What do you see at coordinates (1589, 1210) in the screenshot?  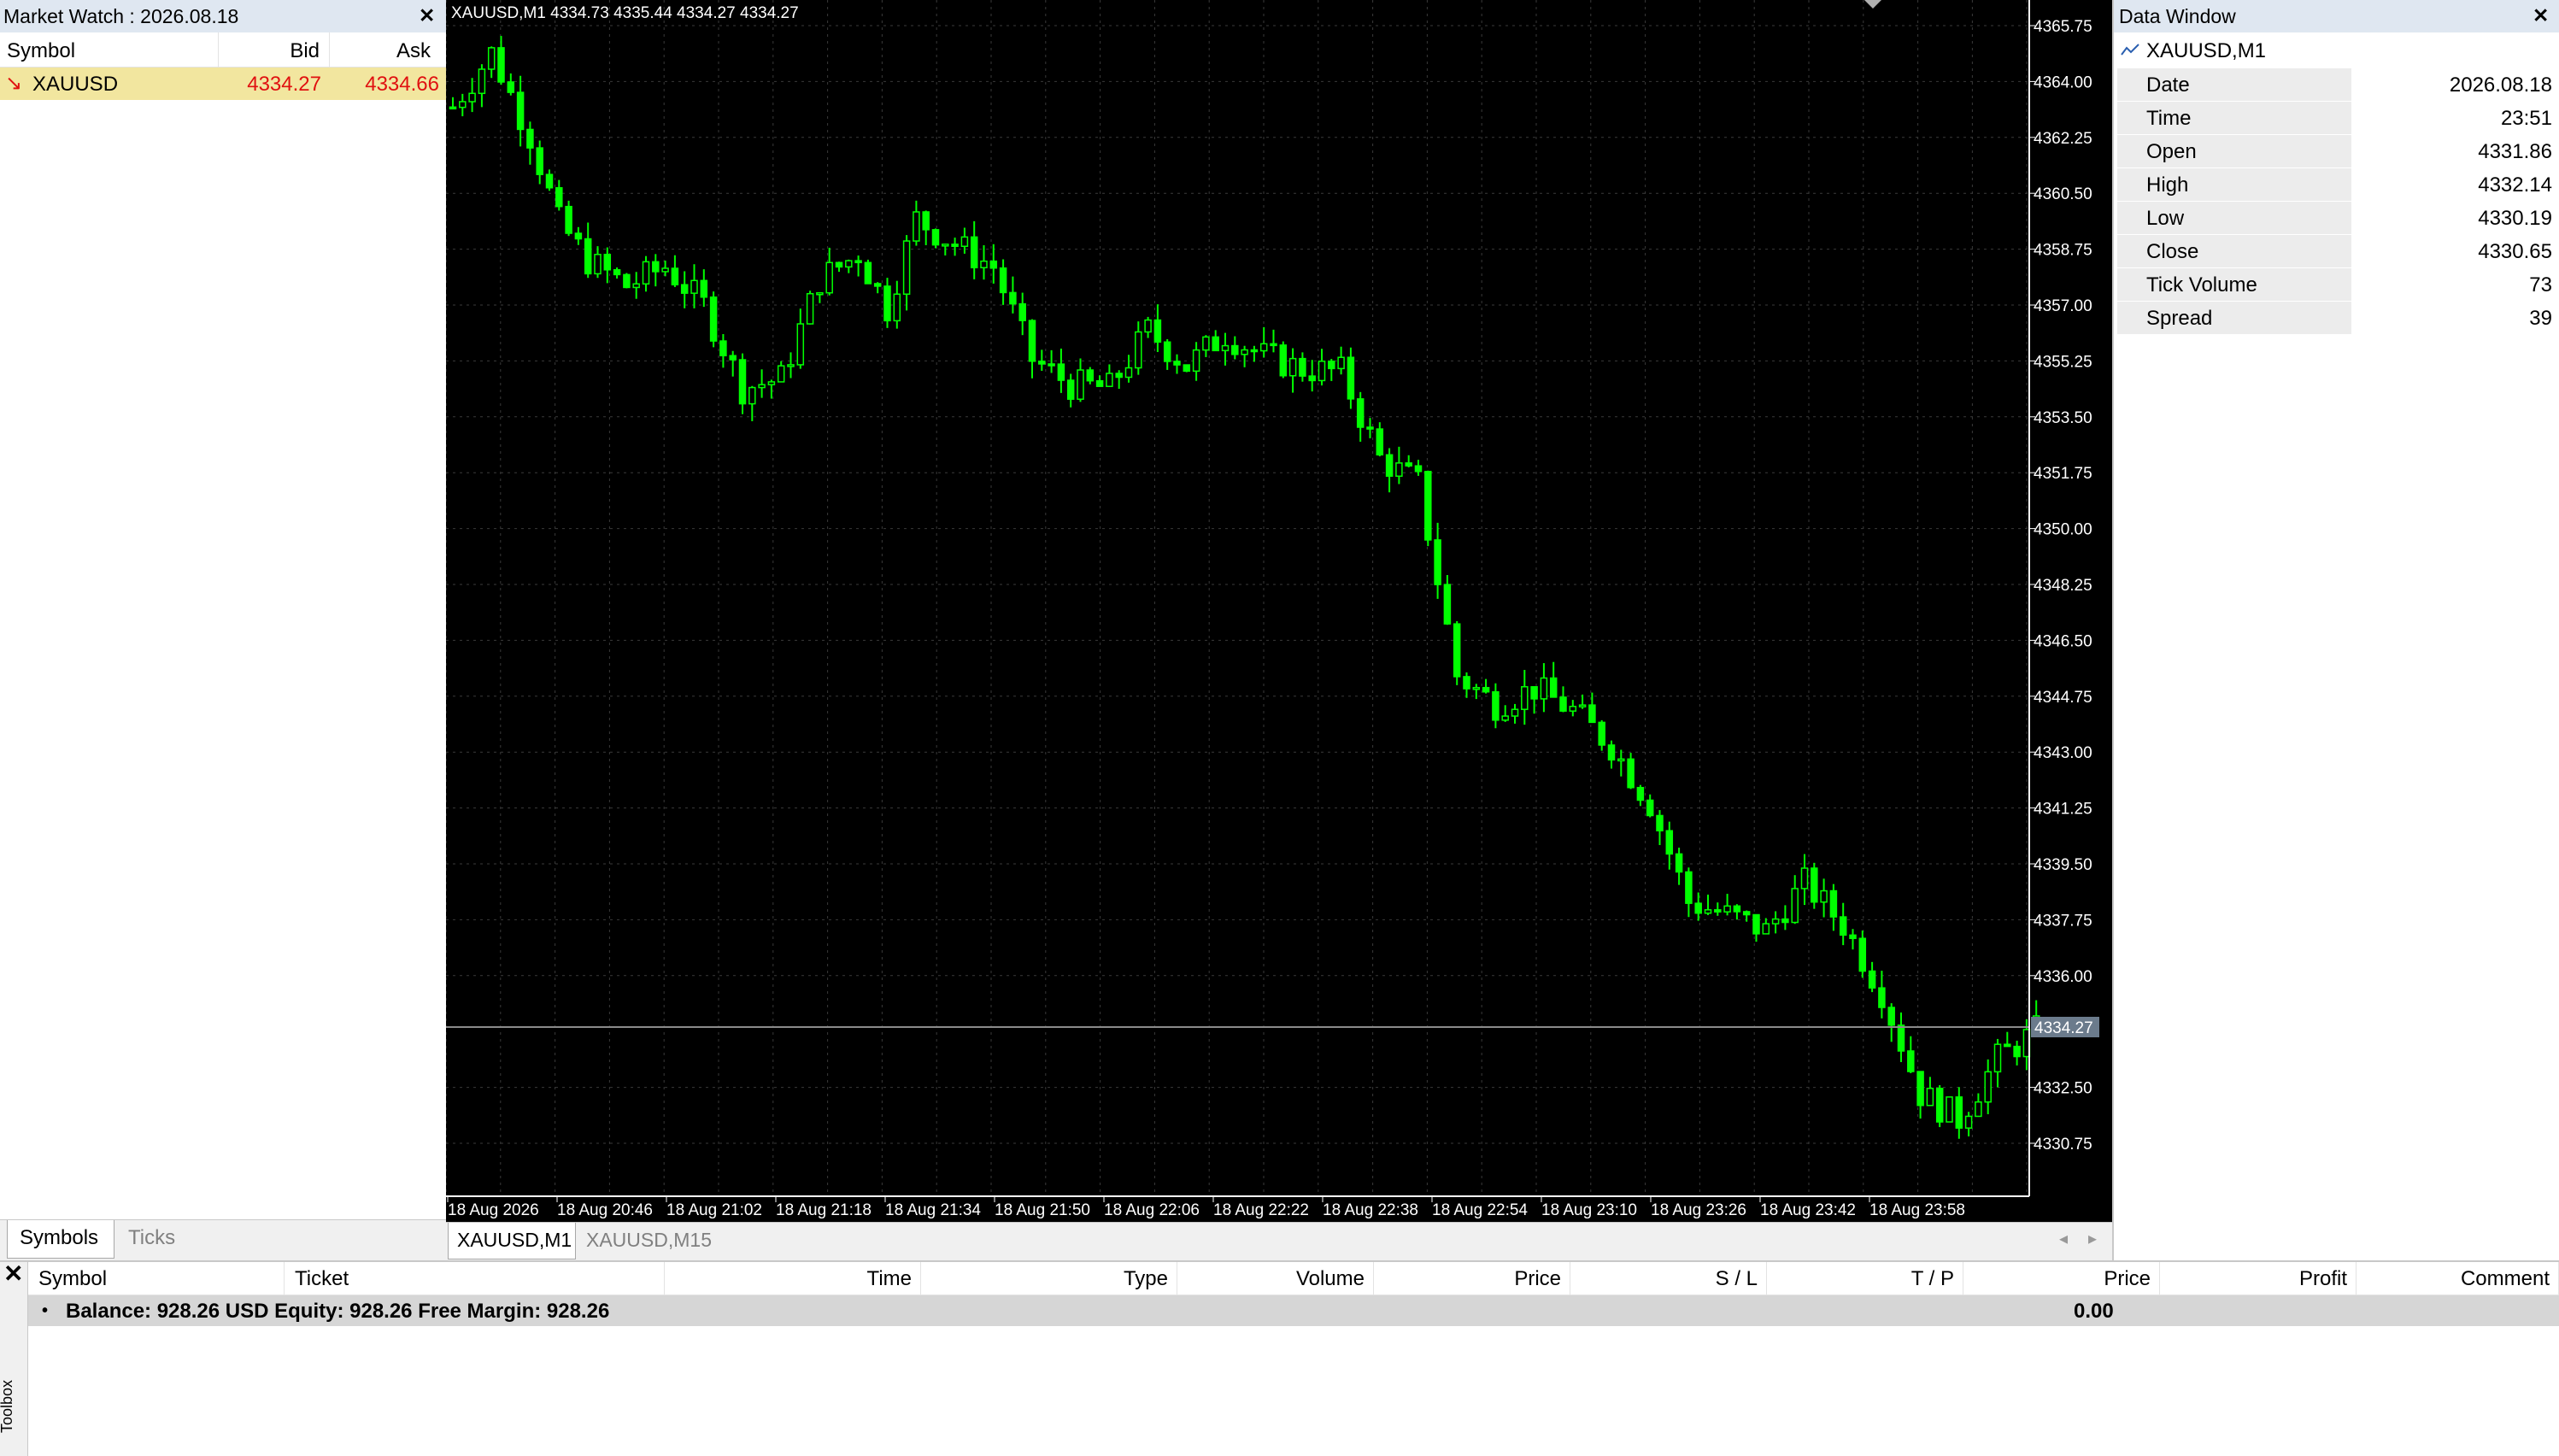 I see `time-axis-label: 18 Aug 23:10` at bounding box center [1589, 1210].